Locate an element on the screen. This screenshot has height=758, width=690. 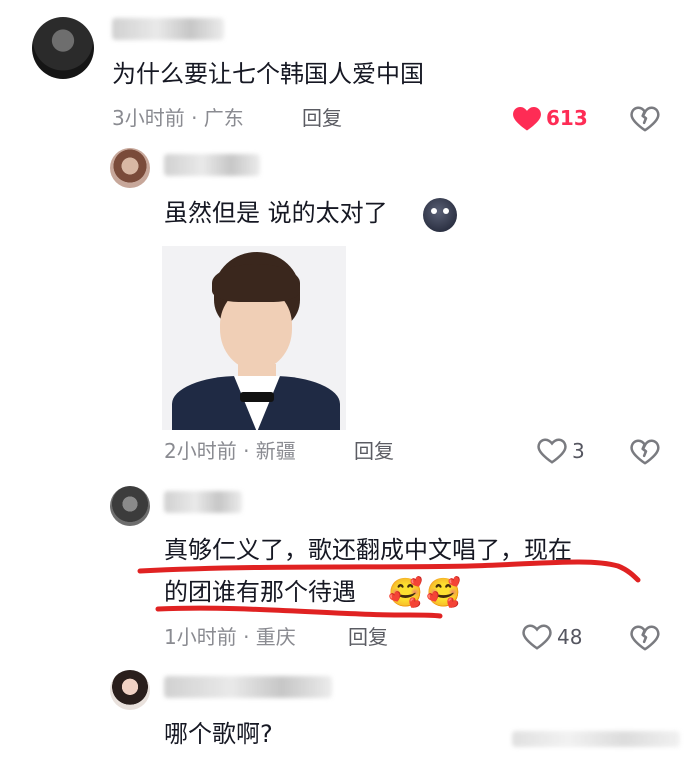
heart-outline-icon is located at coordinates (537, 637).